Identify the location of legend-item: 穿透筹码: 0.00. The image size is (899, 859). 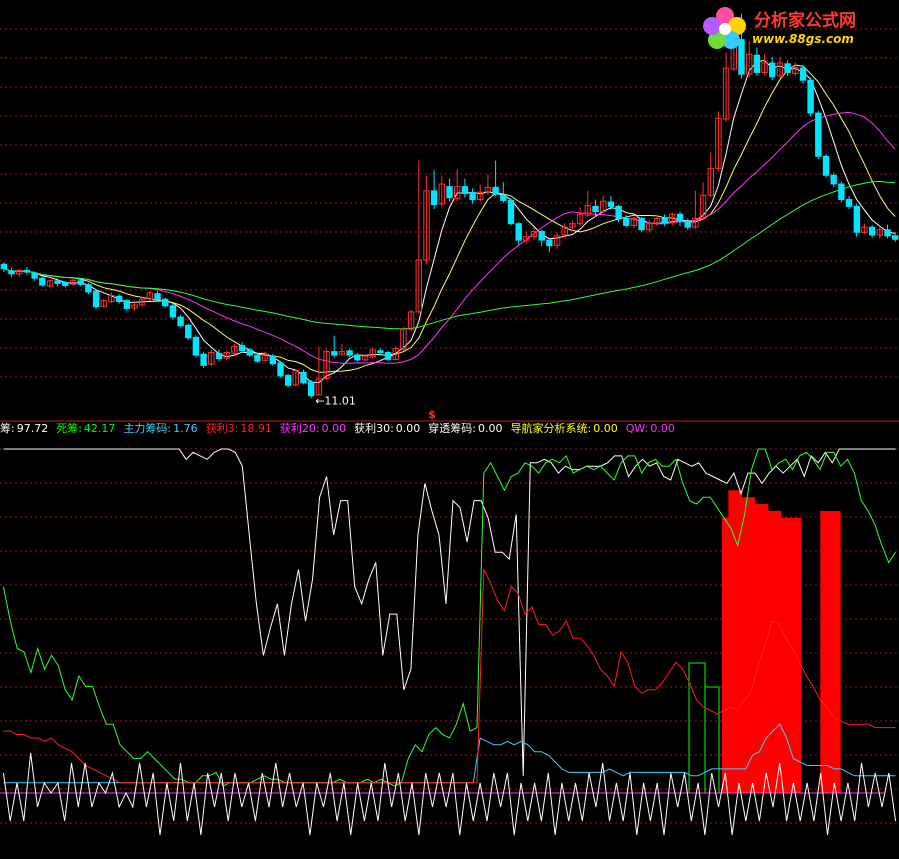
(467, 428).